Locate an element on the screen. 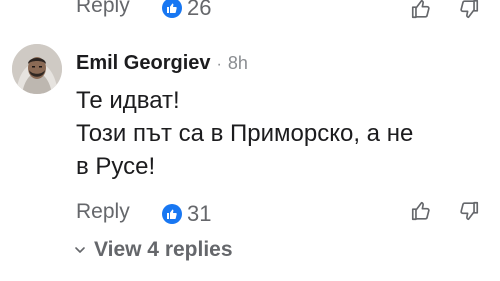 The width and height of the screenshot is (500, 281). view-replies-label: View 4 replies is located at coordinates (163, 249).